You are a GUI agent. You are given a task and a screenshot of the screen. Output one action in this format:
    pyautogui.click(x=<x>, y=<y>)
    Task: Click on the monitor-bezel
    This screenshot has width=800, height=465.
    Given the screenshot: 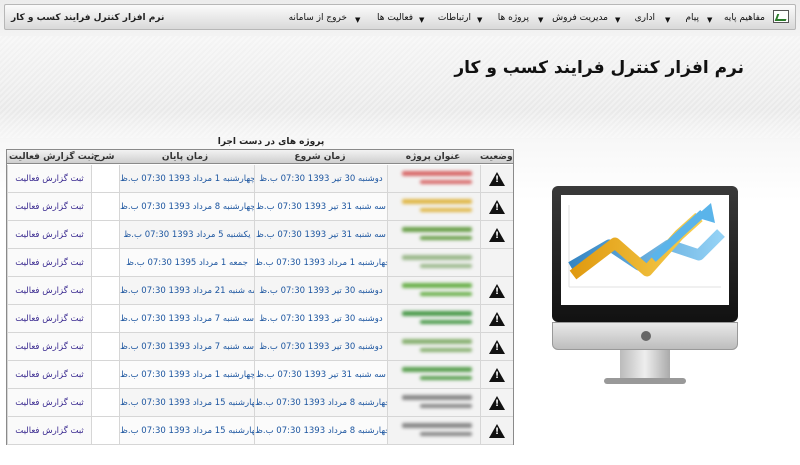 What is the action you would take?
    pyautogui.click(x=645, y=254)
    